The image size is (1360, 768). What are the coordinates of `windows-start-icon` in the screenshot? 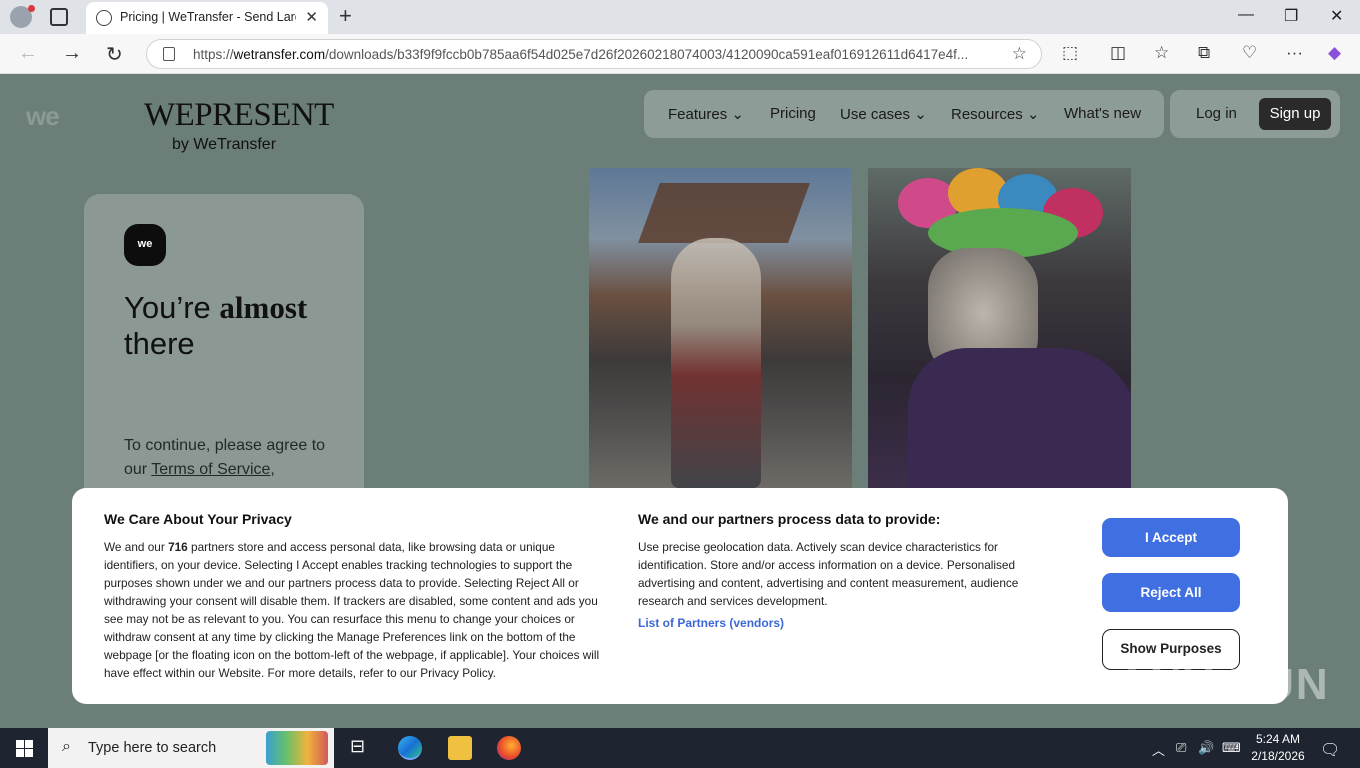 It's located at (24, 748).